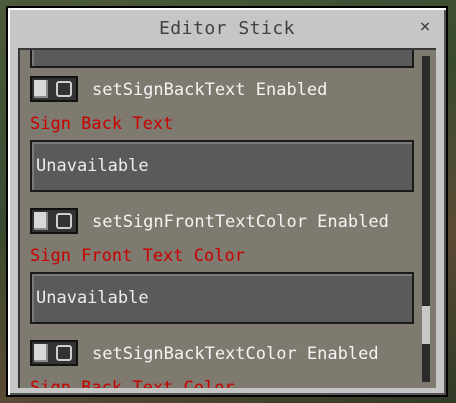  I want to click on section-label-sign-back-text: Sign Back Text, so click(102, 124).